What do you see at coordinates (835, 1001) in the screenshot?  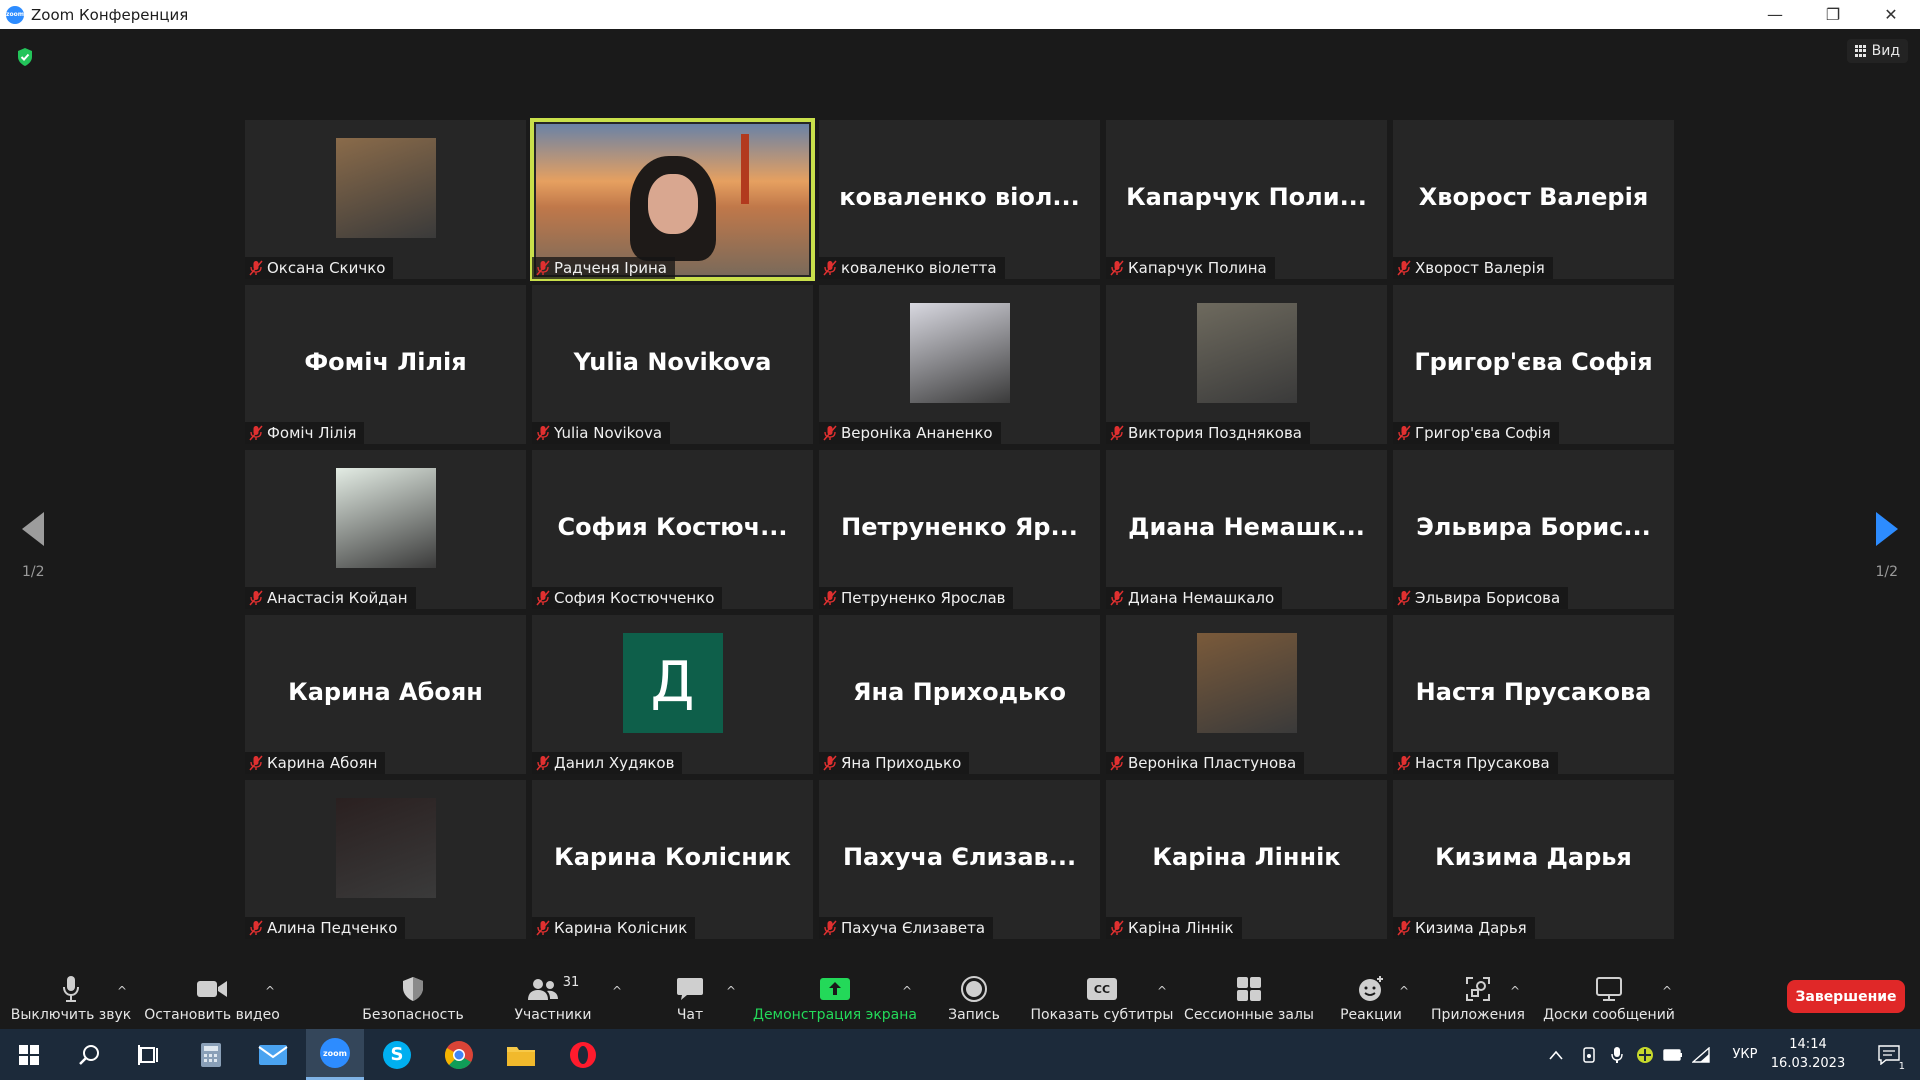 I see `share-screen-button: Демонстрация экрана` at bounding box center [835, 1001].